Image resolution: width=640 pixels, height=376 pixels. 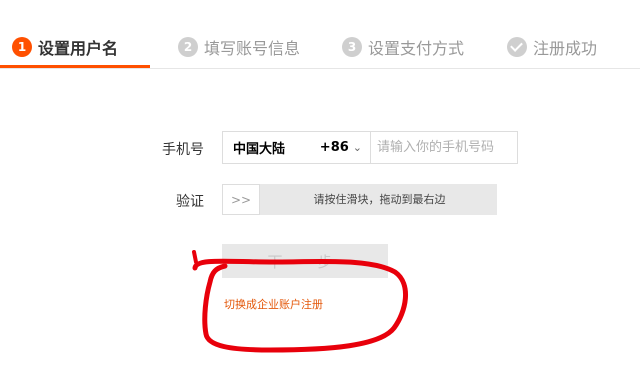 I want to click on step-2-label: 填写账号信息, so click(x=252, y=48).